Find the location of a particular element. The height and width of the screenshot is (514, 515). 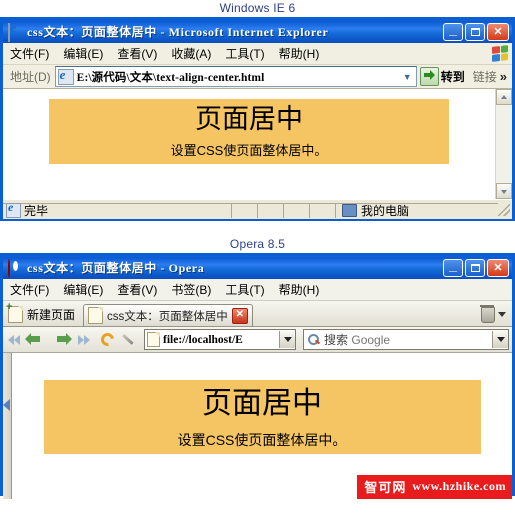

search-dropdown-icon is located at coordinates (500, 339).